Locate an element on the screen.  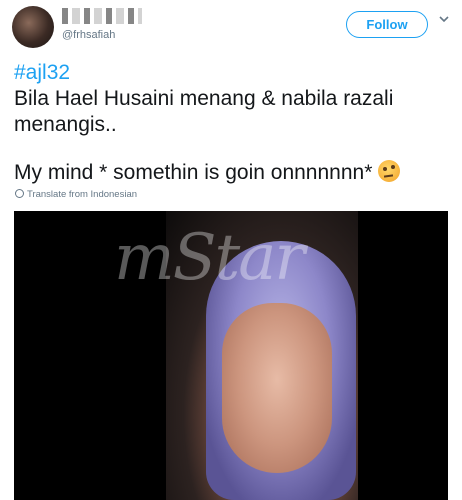
translate-link: Translate from Indonesian is located at coordinates (76, 194).